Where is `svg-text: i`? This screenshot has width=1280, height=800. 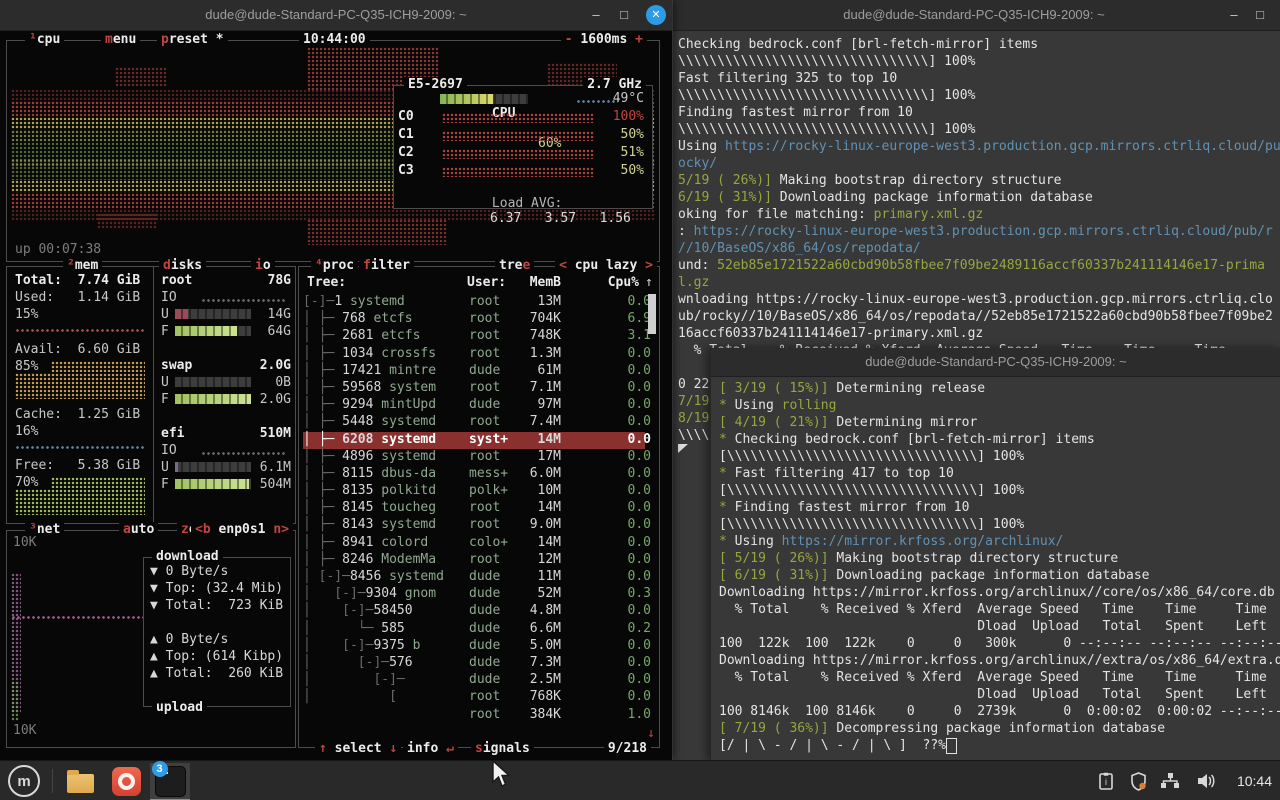 svg-text: i is located at coordinates (1106, 782).